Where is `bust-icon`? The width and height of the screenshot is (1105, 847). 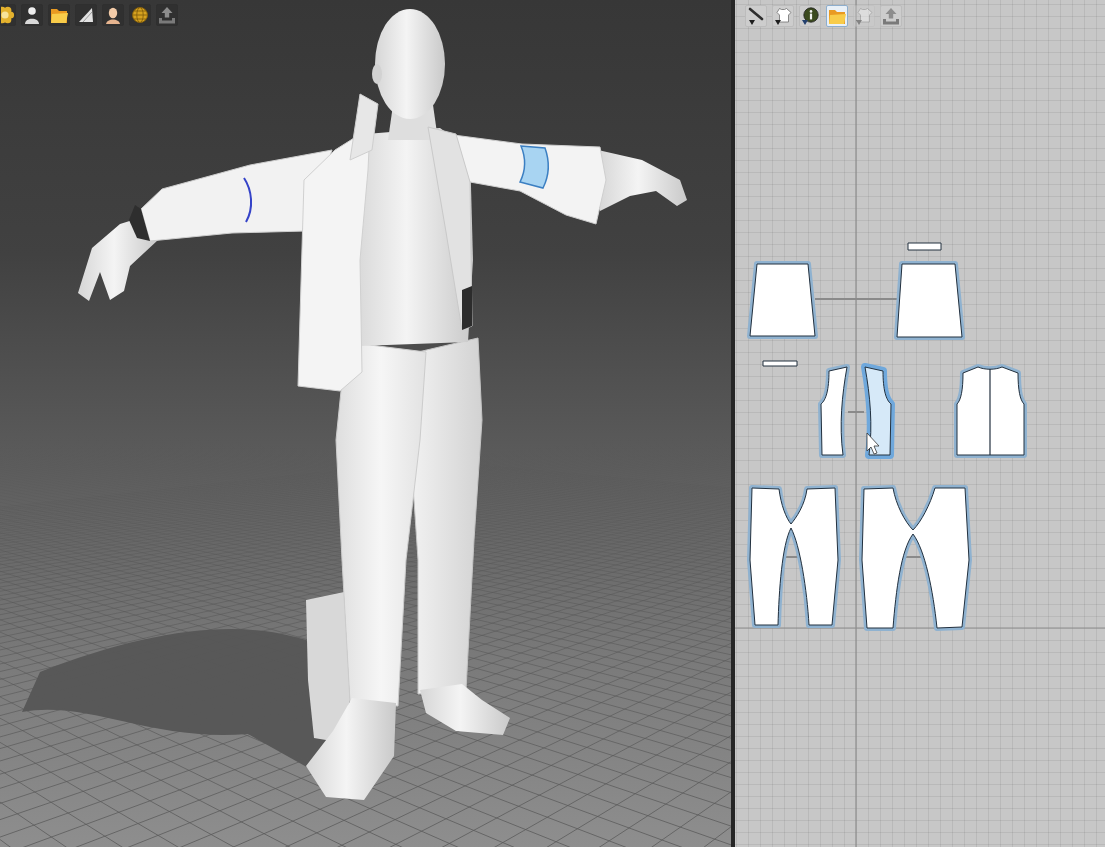
bust-icon is located at coordinates (113, 15).